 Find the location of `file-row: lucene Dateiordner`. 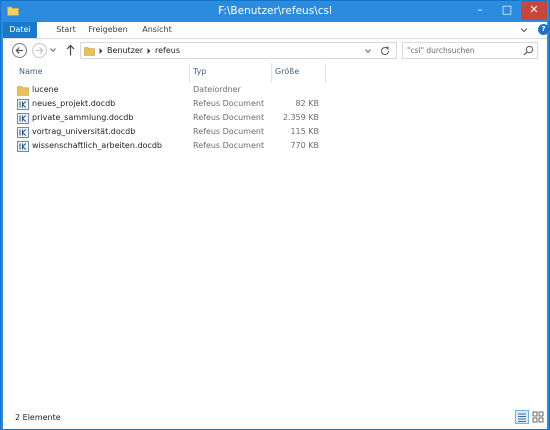

file-row: lucene Dateiordner is located at coordinates (168, 91).